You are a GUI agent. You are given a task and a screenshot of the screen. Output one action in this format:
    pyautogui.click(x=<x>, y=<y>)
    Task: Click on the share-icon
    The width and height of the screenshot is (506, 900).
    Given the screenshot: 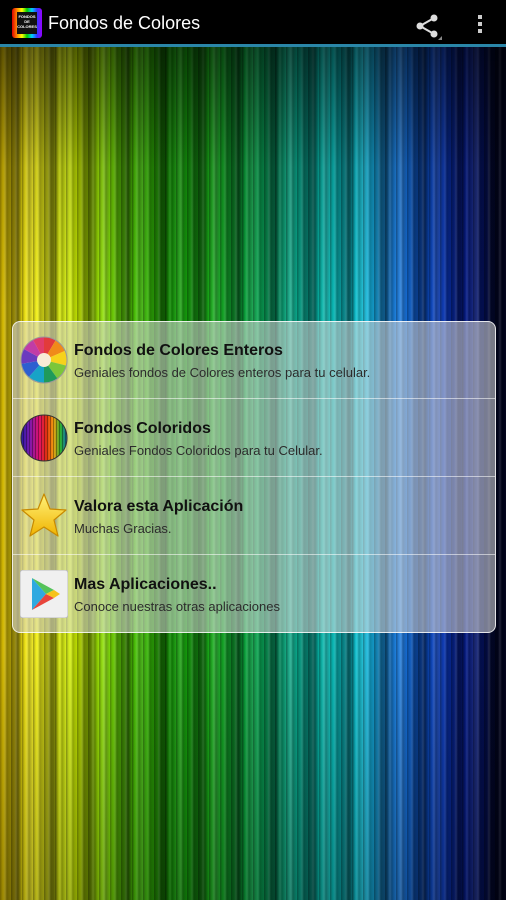 What is the action you would take?
    pyautogui.click(x=428, y=26)
    